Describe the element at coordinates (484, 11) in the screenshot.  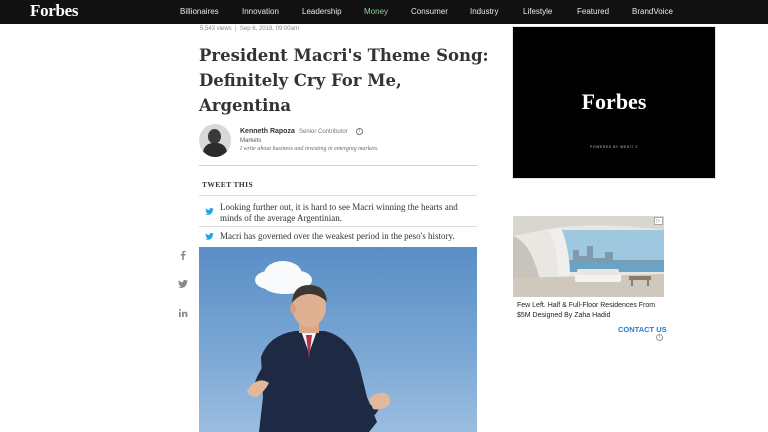
I see `nav-item-industry: Industry` at that location.